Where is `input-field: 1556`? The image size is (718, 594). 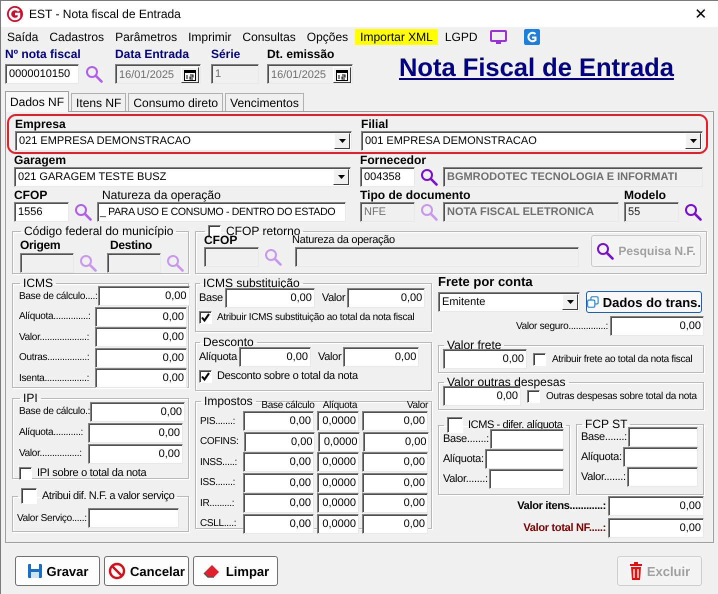
input-field: 1556 is located at coordinates (41, 212).